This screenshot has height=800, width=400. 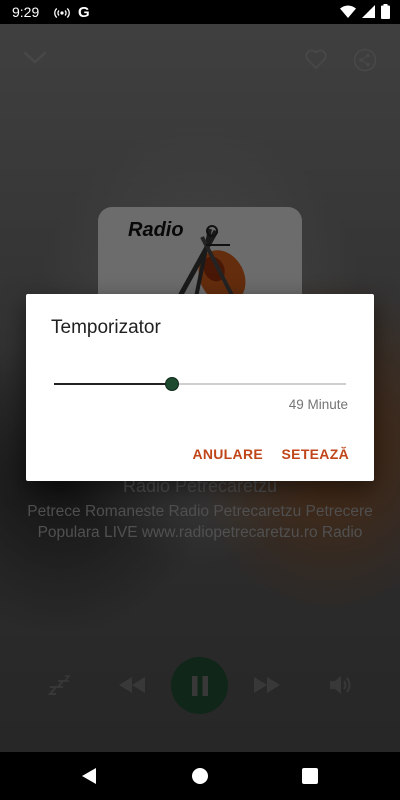 I want to click on home-button, so click(x=200, y=778).